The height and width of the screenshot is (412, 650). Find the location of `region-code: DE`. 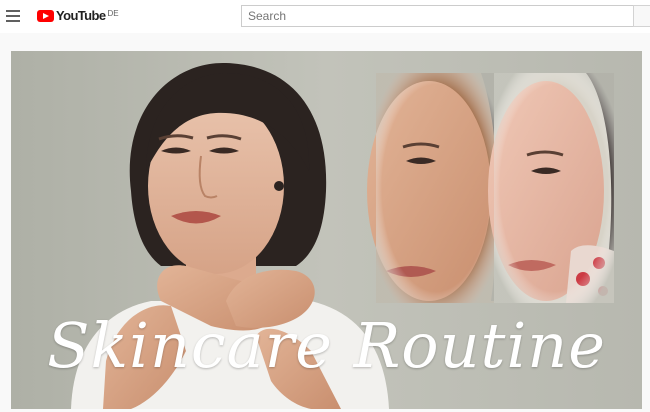

region-code: DE is located at coordinates (113, 13).